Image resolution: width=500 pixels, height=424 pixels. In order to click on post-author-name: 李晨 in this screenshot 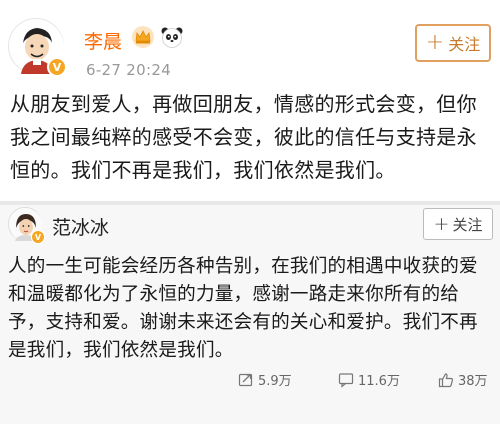, I will do `click(103, 40)`.